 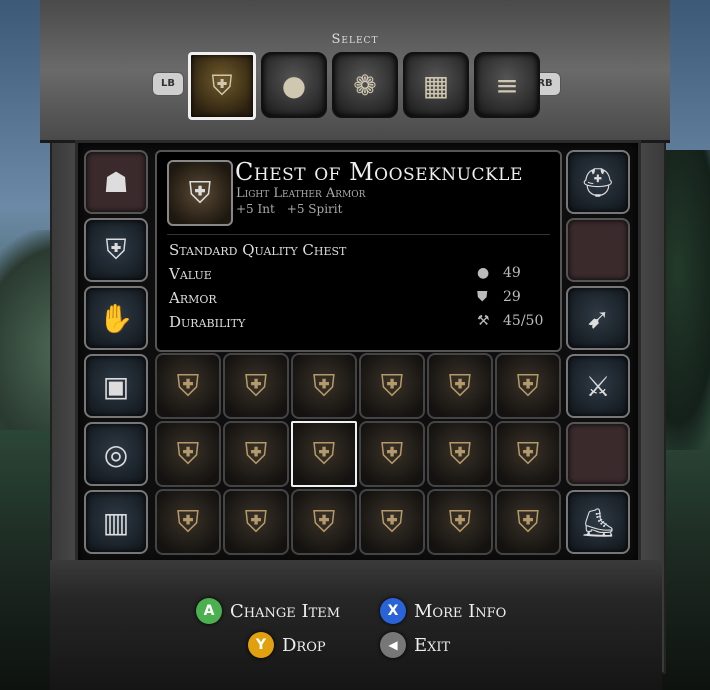 What do you see at coordinates (460, 611) in the screenshot?
I see `hint-label: More Info` at bounding box center [460, 611].